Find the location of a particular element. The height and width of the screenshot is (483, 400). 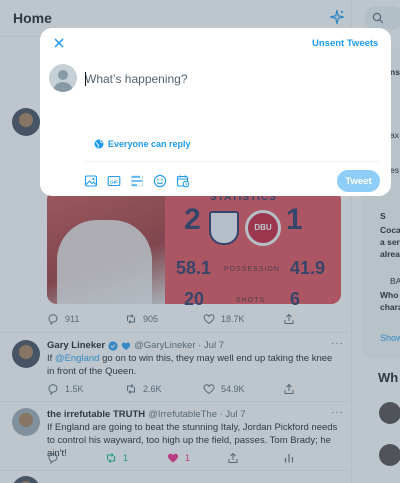

poll-icon is located at coordinates (137, 181).